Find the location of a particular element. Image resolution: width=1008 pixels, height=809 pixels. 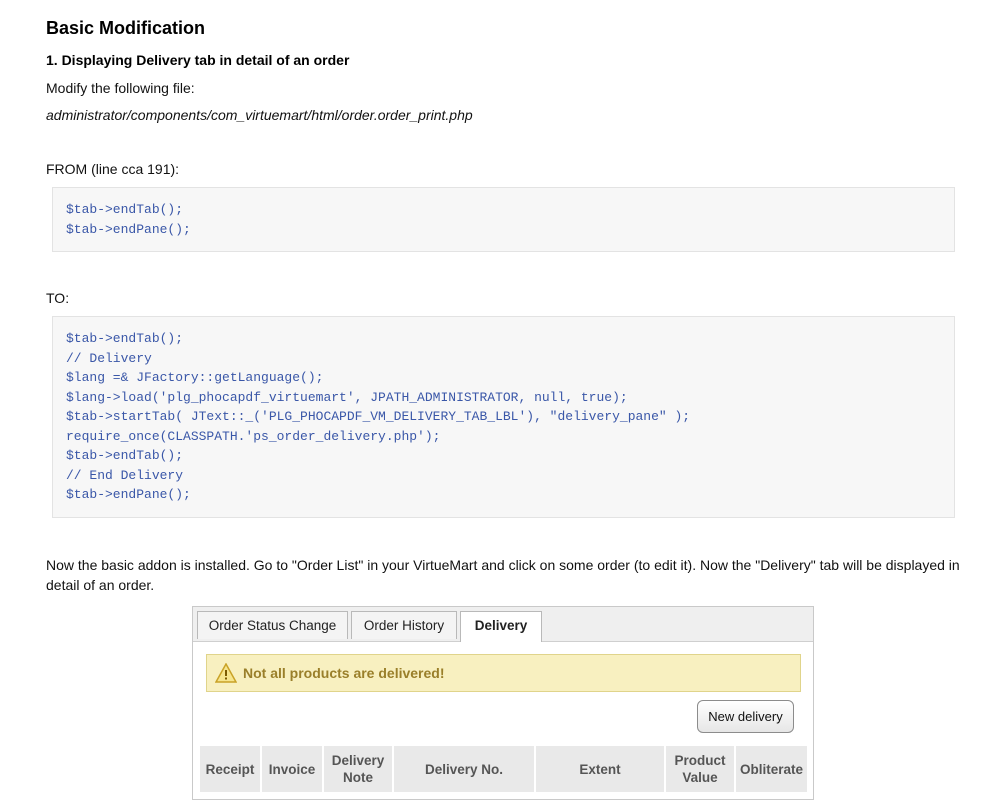

from-label: FROM (line cca 191): is located at coordinates (113, 169).